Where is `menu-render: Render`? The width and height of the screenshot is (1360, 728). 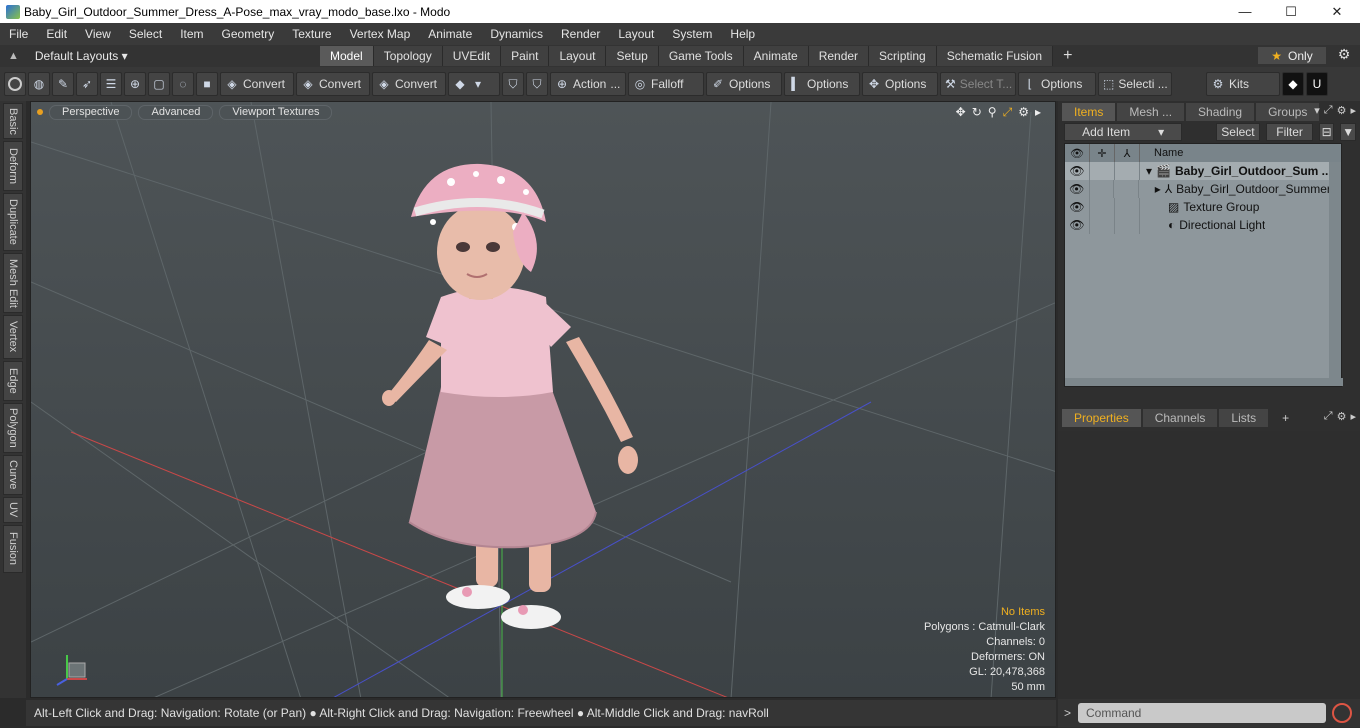 menu-render: Render is located at coordinates (580, 34).